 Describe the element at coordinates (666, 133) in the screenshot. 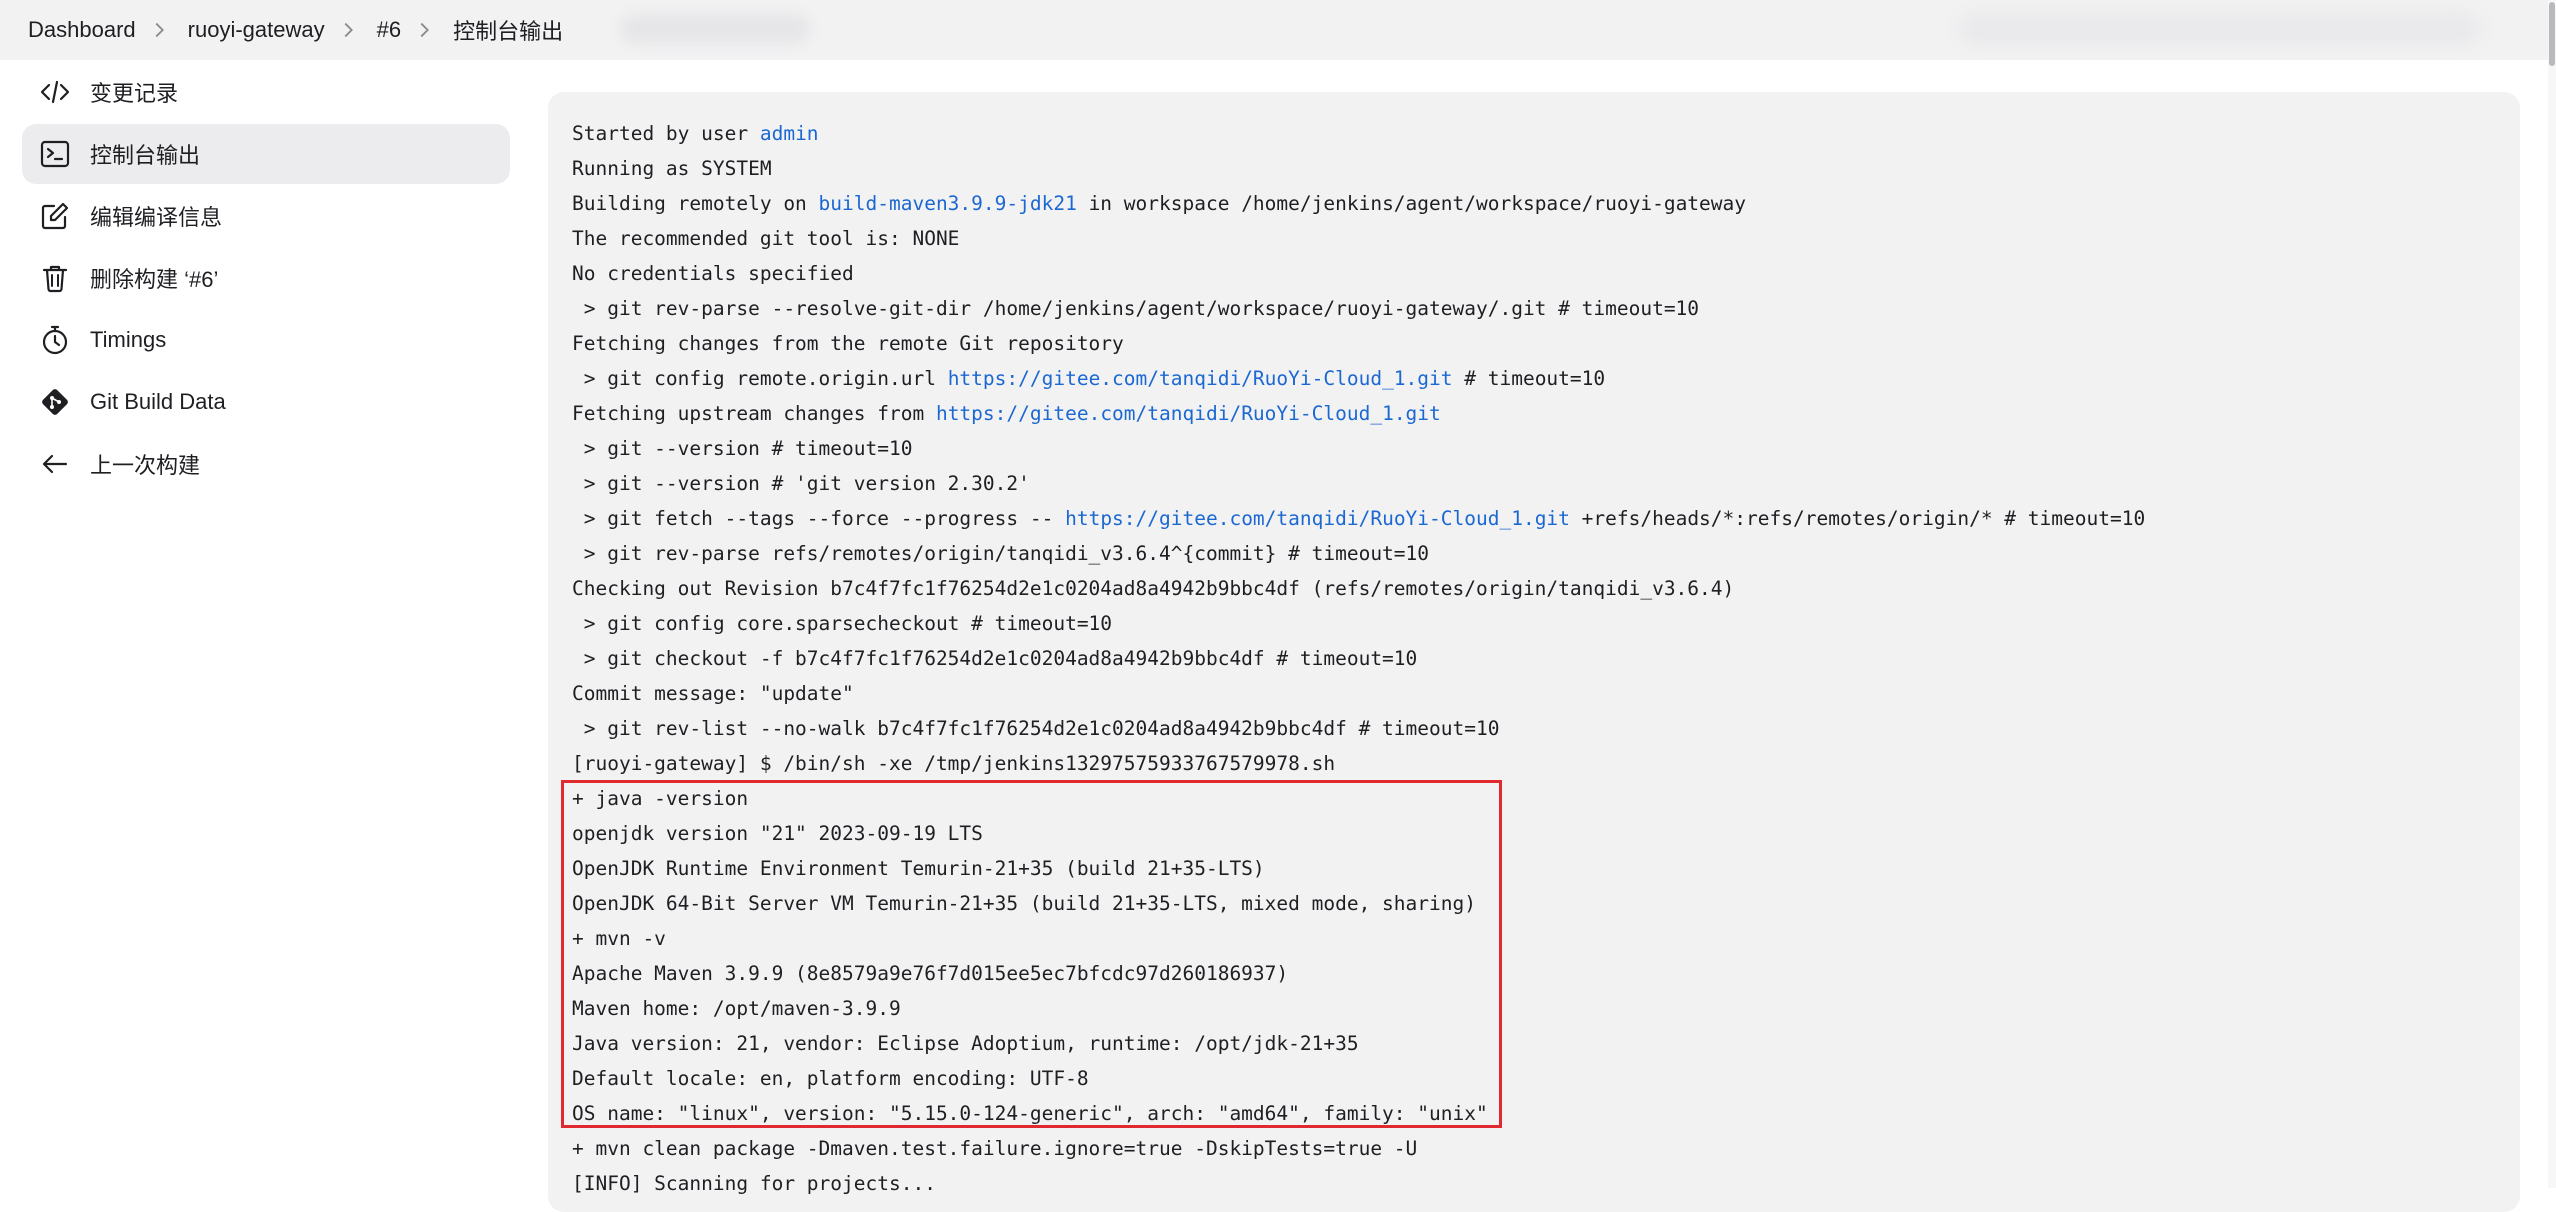

I see `console-text: Started by user` at that location.